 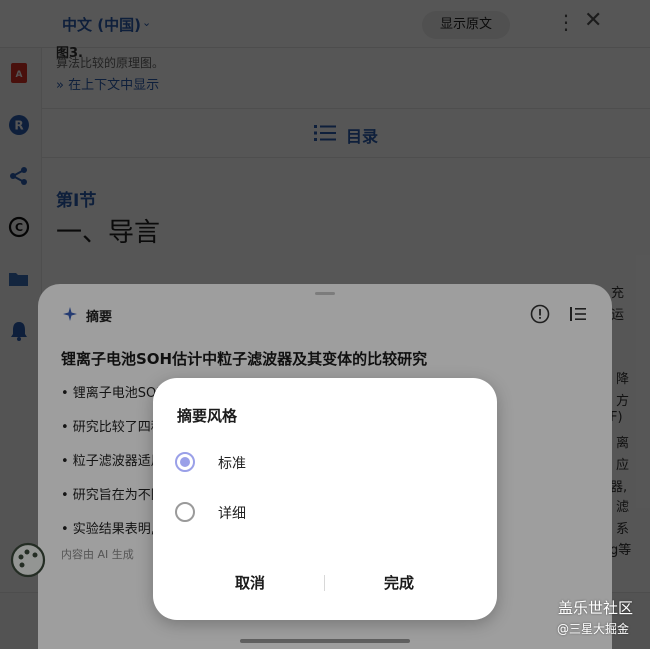 I want to click on done-button: 完成, so click(x=399, y=582).